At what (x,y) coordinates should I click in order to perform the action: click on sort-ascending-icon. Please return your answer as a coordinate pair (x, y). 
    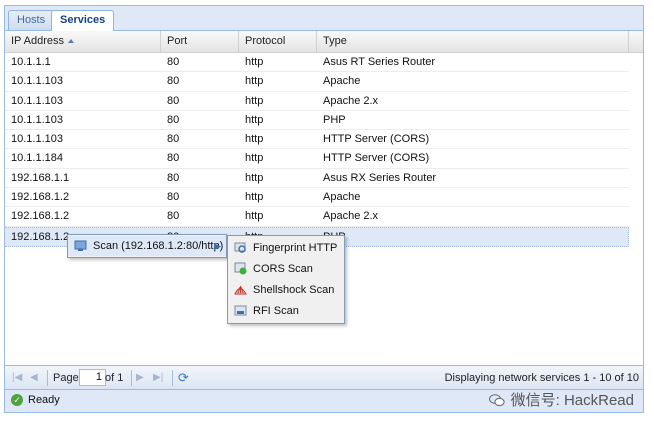
    Looking at the image, I should click on (71, 41).